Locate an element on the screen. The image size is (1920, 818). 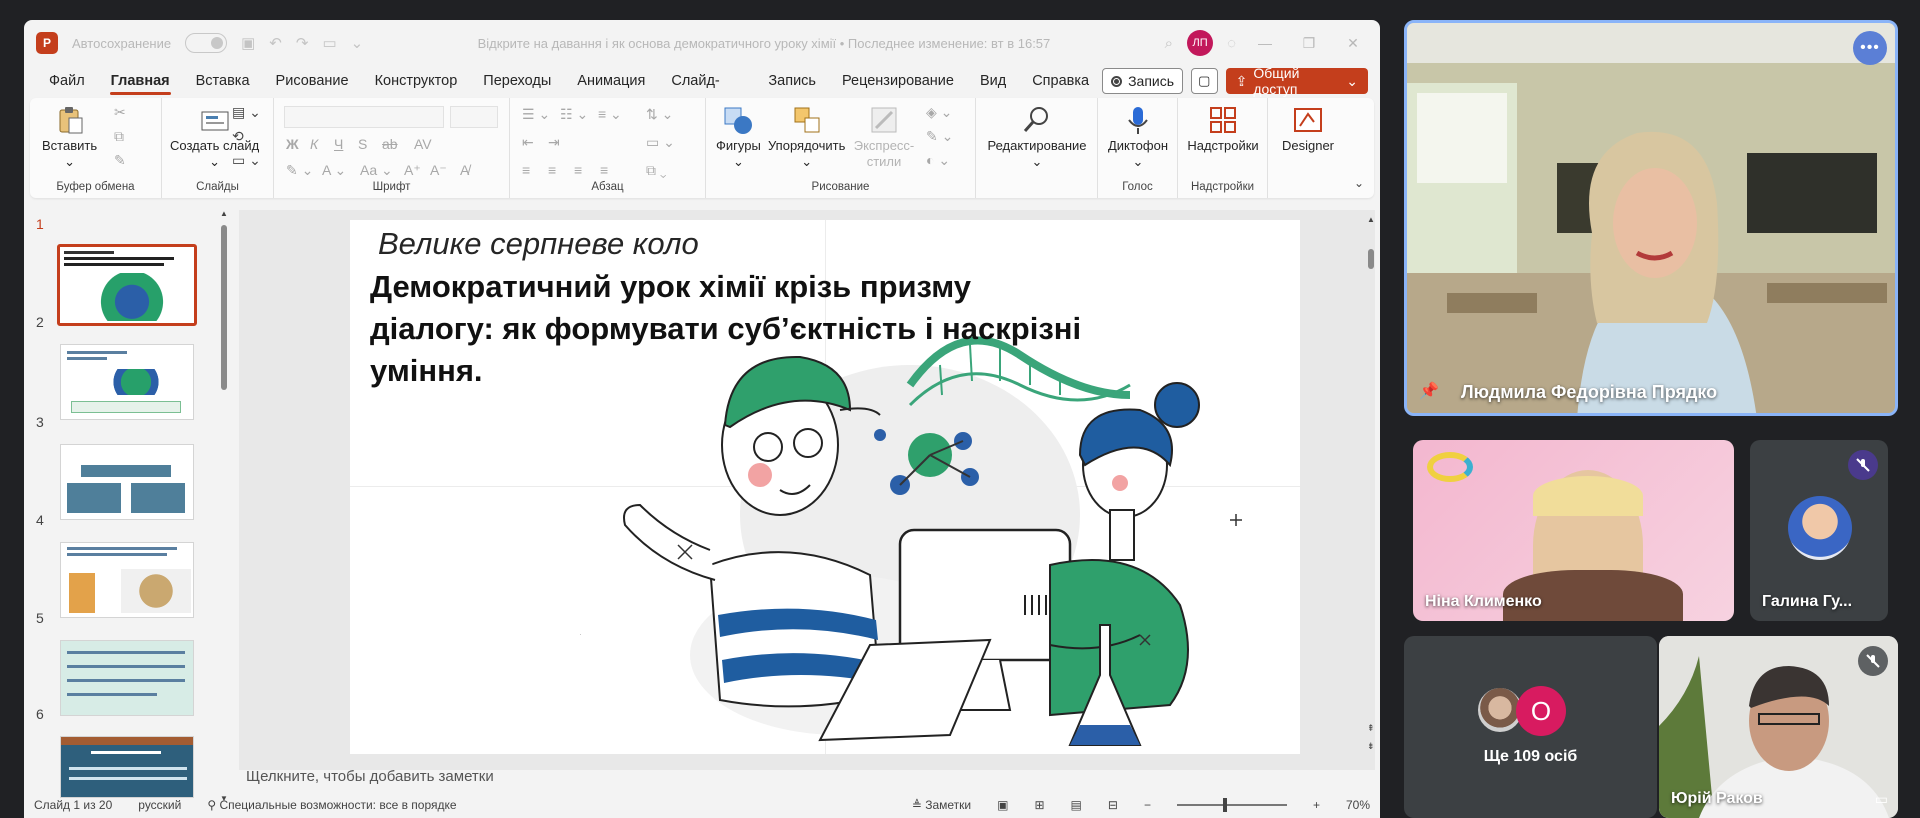
decrease-font-icon: A⁻ is located at coordinates (438, 170).